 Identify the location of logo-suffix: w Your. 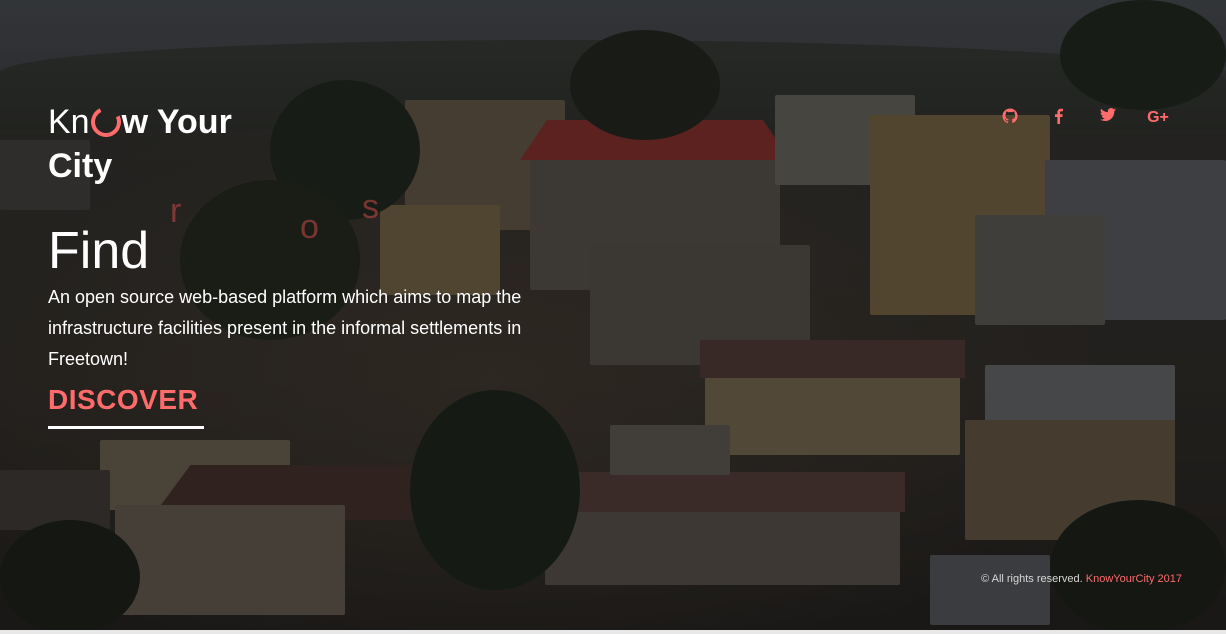
(176, 122).